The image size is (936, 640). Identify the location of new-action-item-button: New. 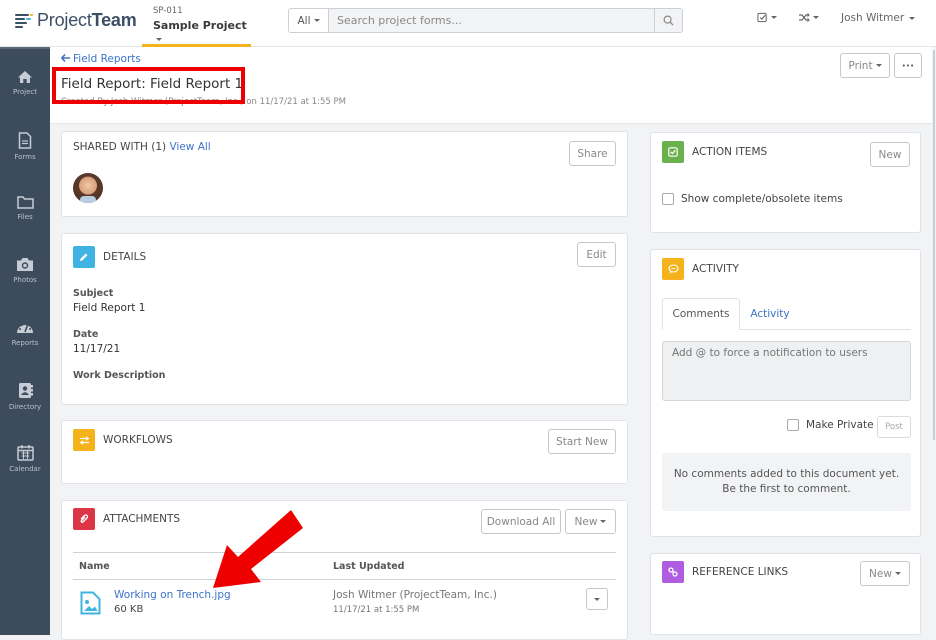
(890, 154).